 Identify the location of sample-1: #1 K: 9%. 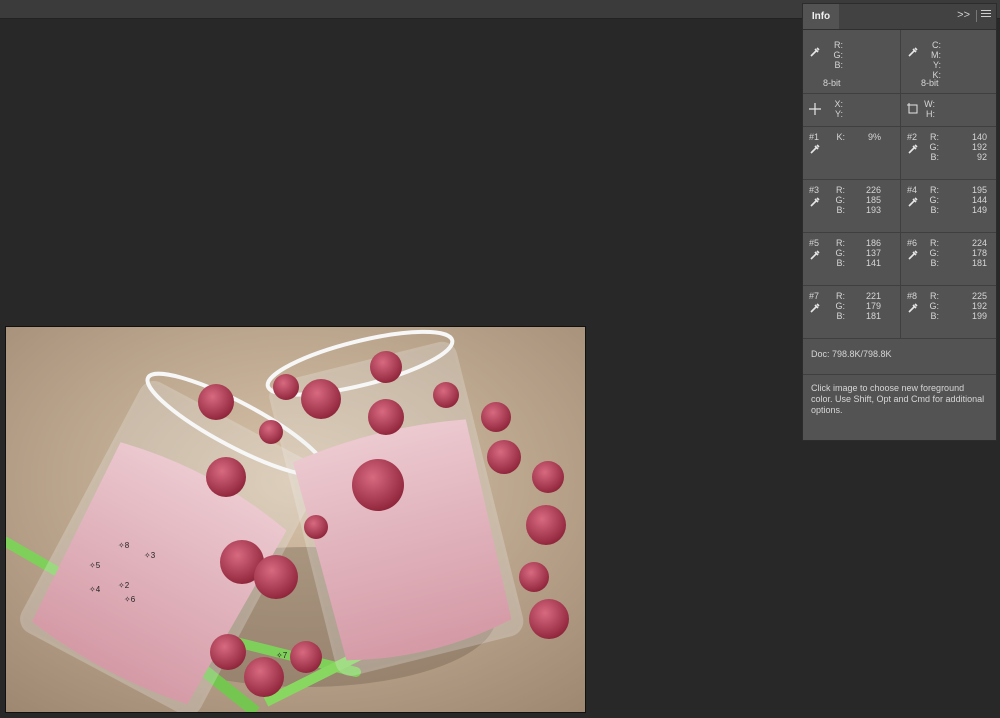
(852, 153).